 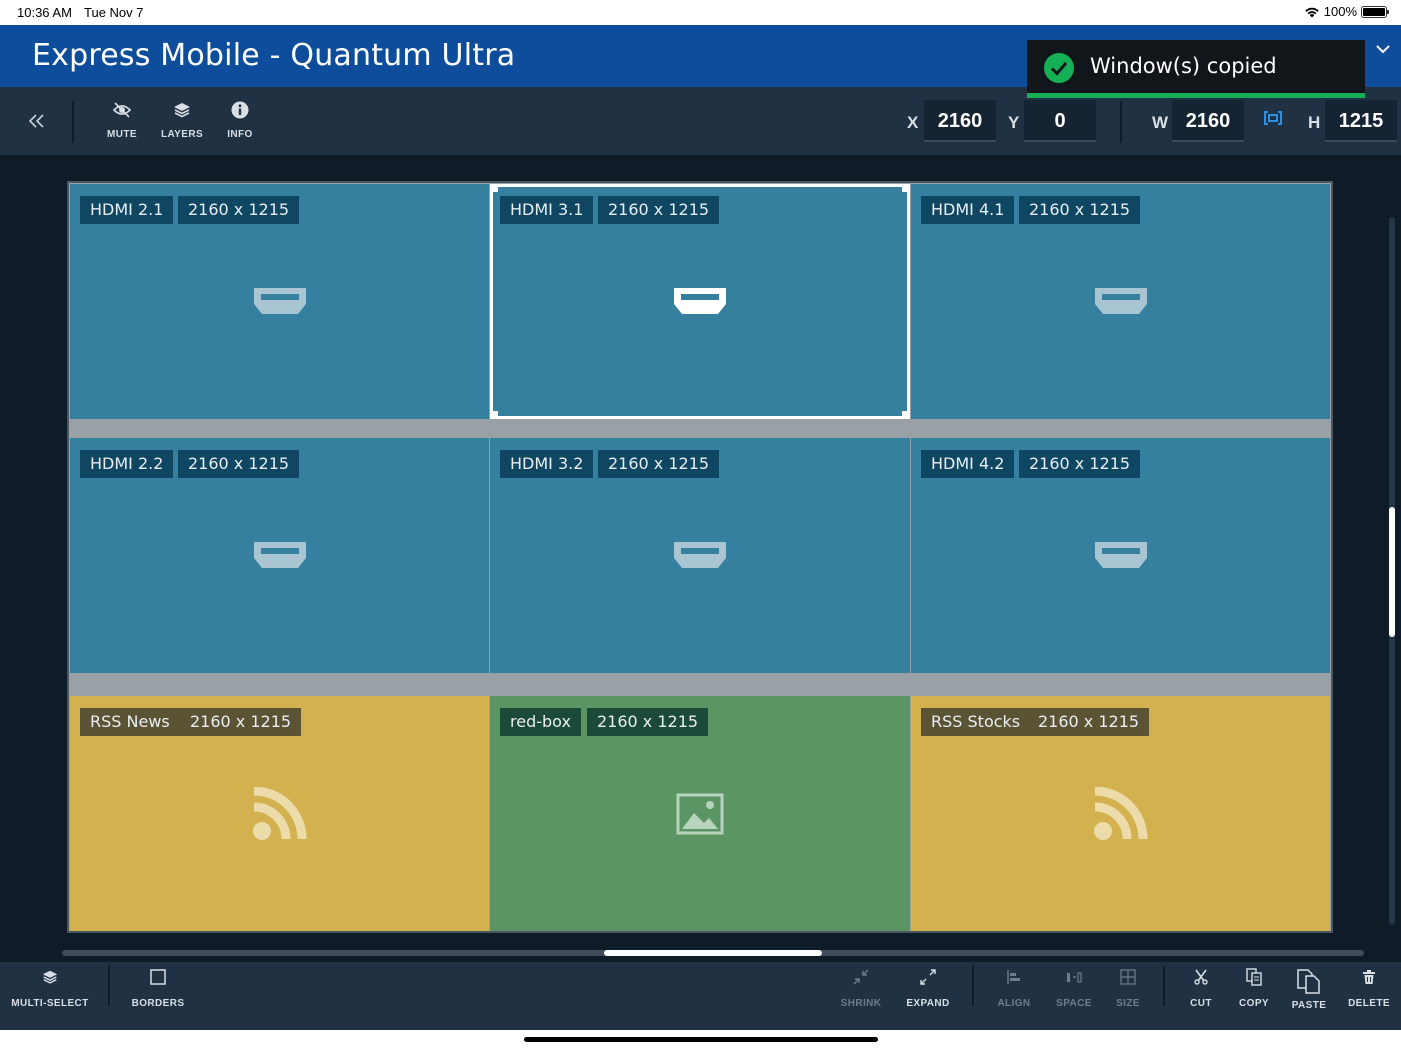 What do you see at coordinates (1369, 977) in the screenshot?
I see `trash-icon` at bounding box center [1369, 977].